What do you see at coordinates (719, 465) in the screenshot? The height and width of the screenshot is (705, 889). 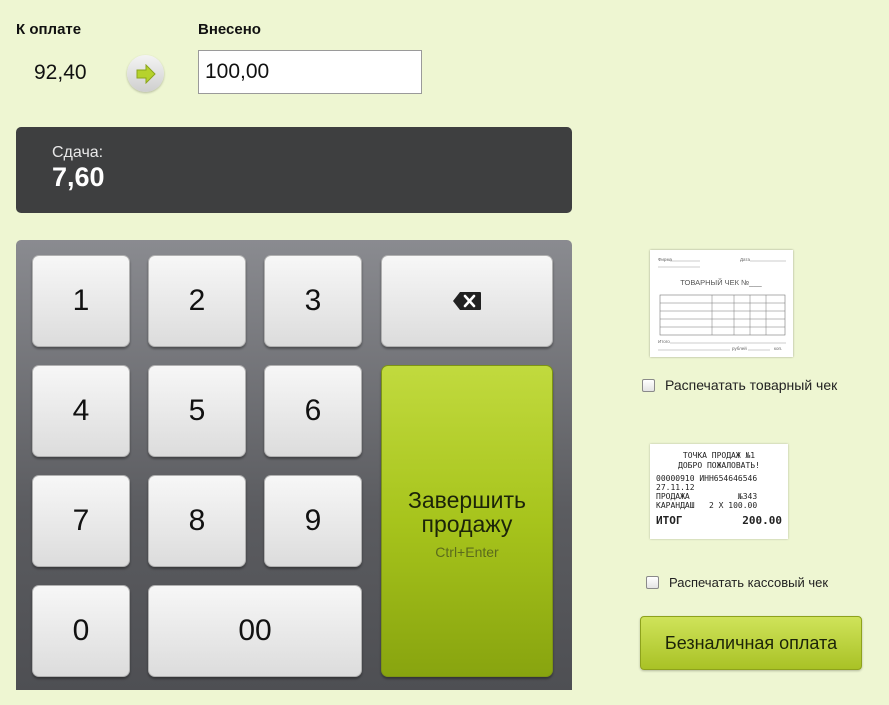 I see `cash-receipt-line: ДОБРО ПОЖАЛОВАТЬ!` at bounding box center [719, 465].